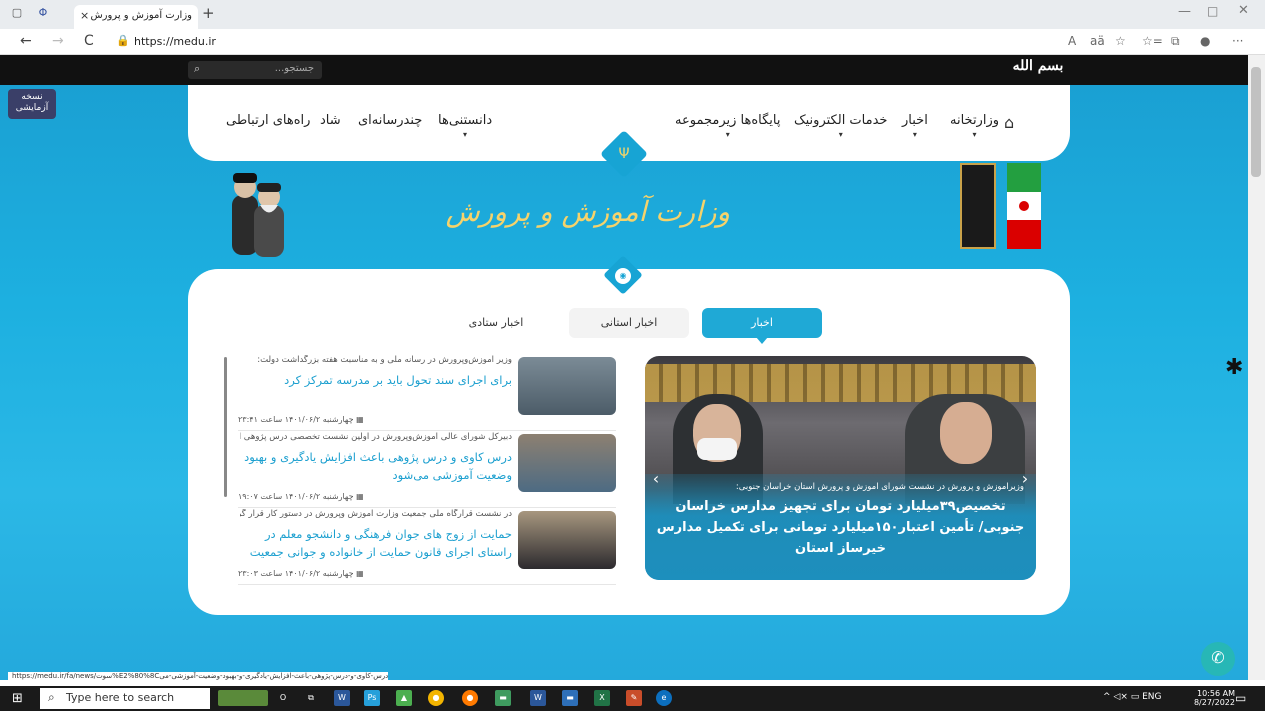 This screenshot has width=1265, height=711. I want to click on excel-icon: X, so click(602, 698).